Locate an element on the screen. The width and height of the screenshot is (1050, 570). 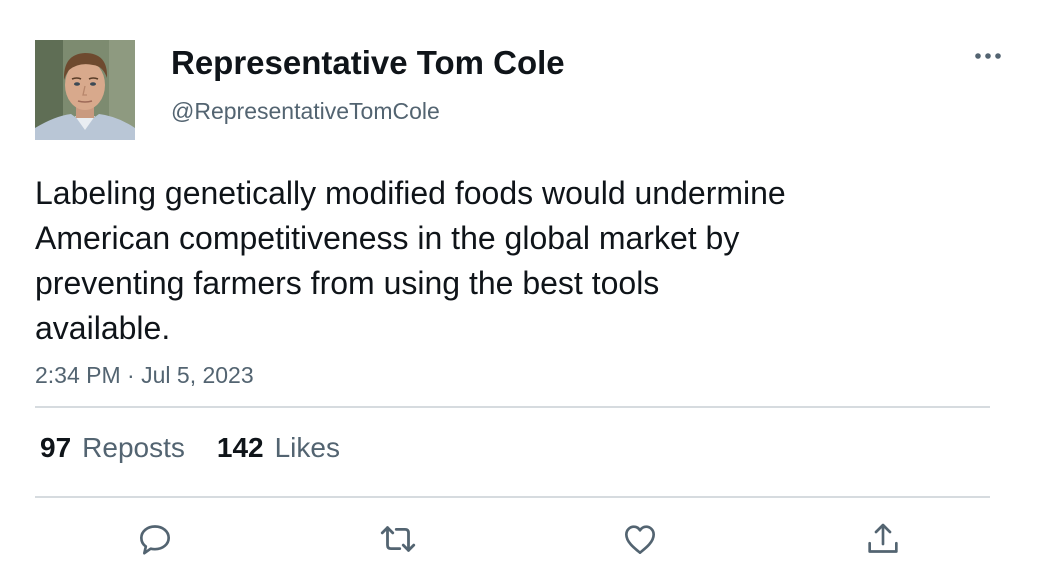
profile-photo-icon is located at coordinates (85, 90).